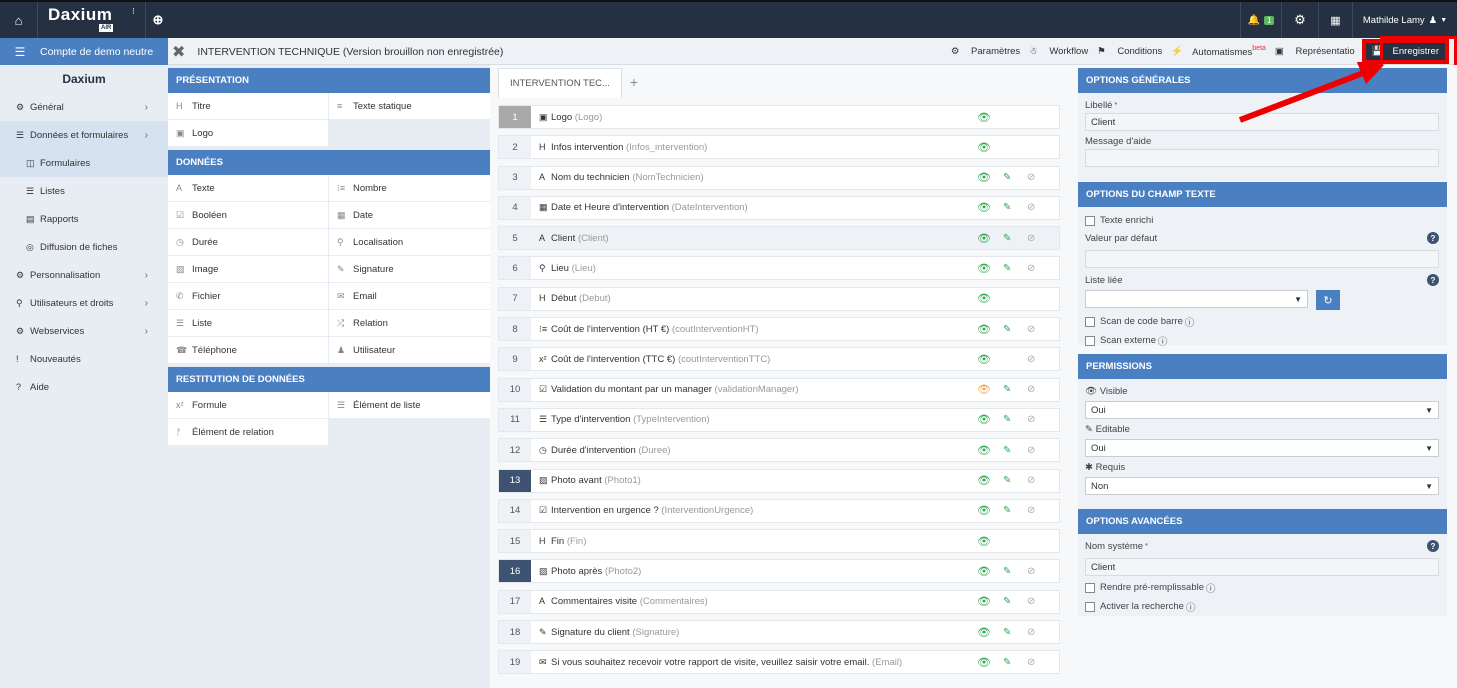  Describe the element at coordinates (1260, 20) in the screenshot. I see `notifications-button: 🔔 1` at that location.